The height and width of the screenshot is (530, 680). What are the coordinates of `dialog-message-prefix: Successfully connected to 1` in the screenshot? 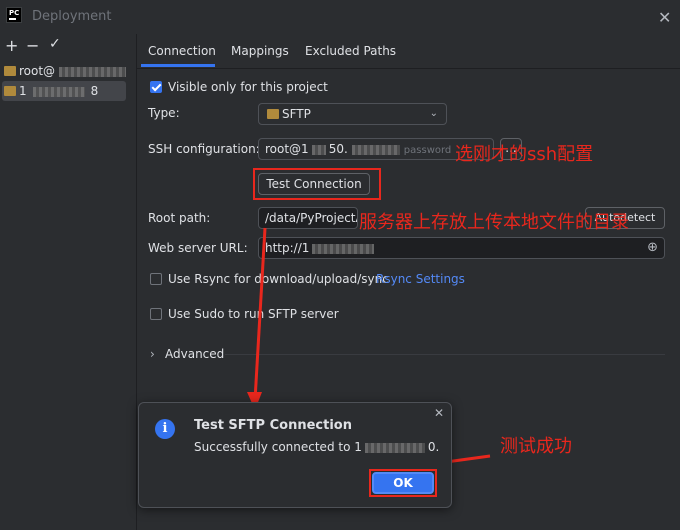 It's located at (278, 447).